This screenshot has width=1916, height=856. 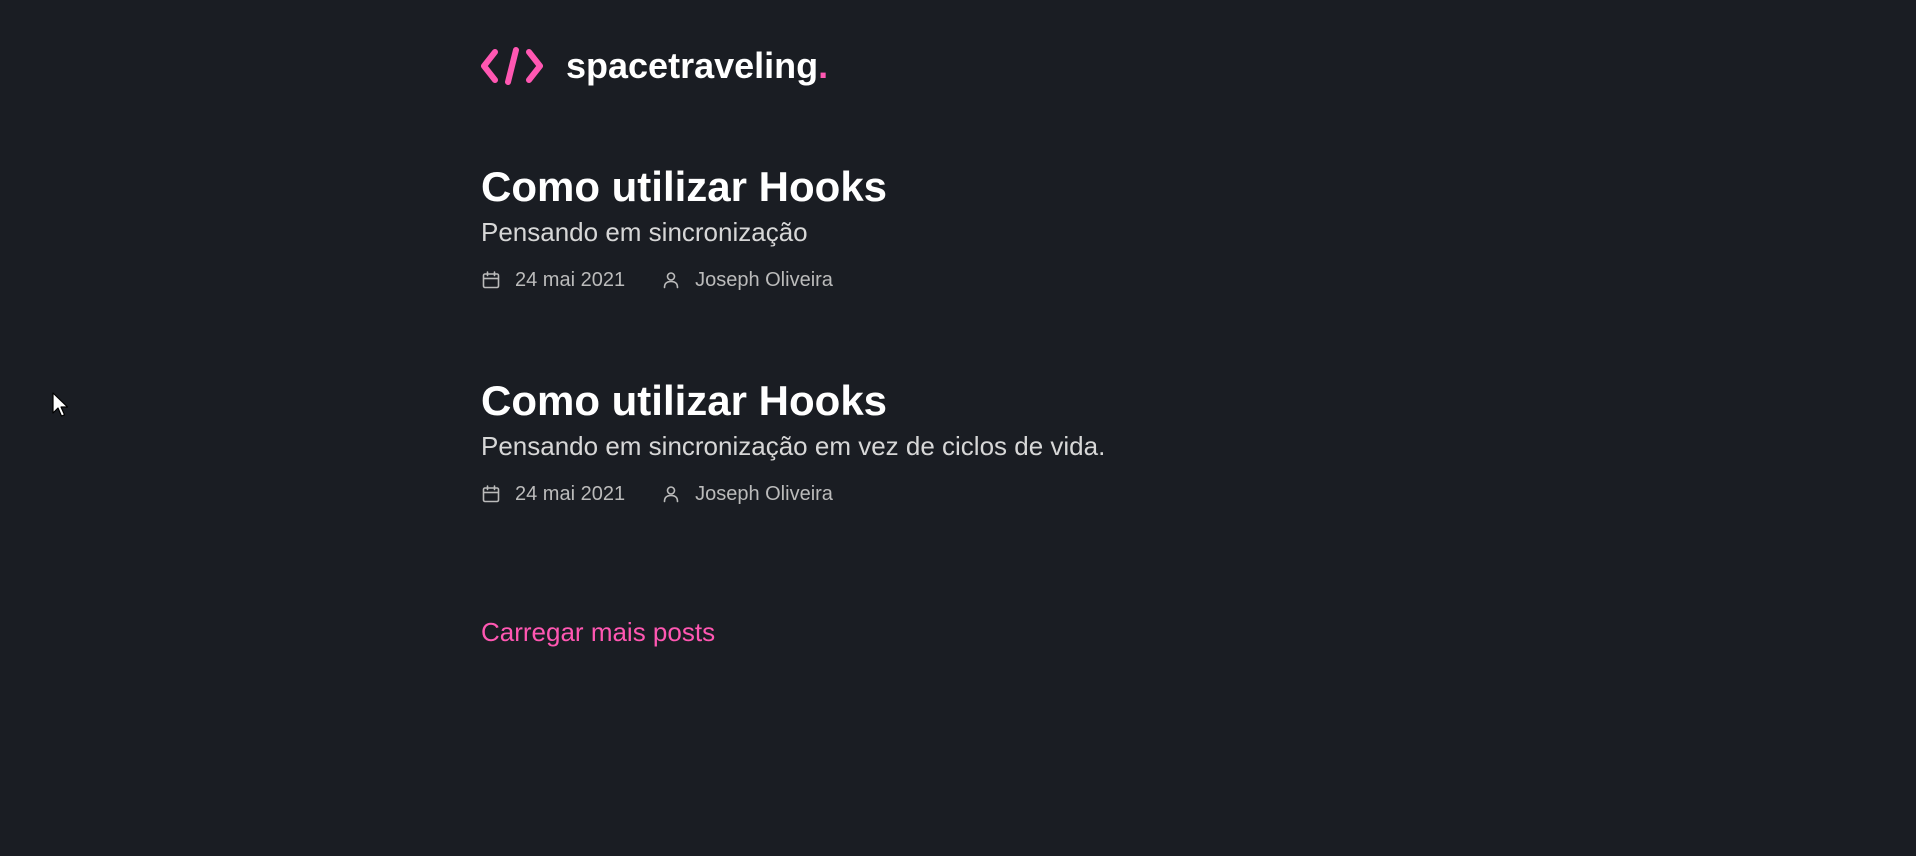 What do you see at coordinates (512, 66) in the screenshot?
I see `code-brackets-icon` at bounding box center [512, 66].